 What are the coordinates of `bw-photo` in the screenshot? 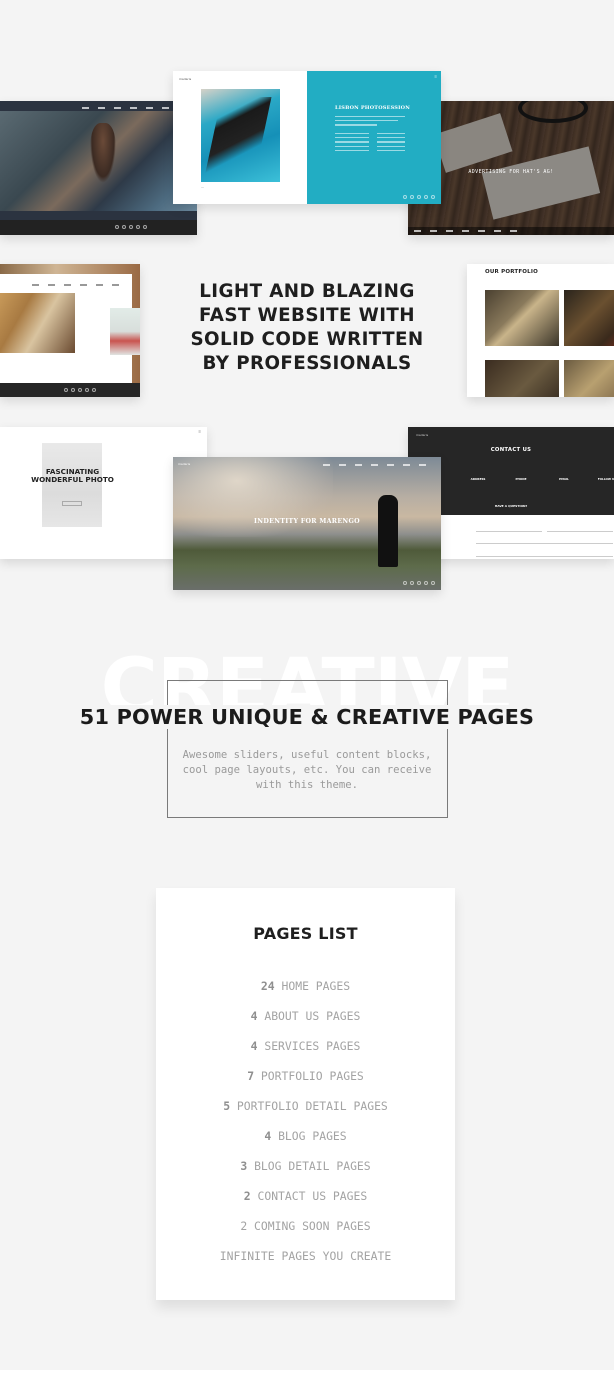 It's located at (72, 485).